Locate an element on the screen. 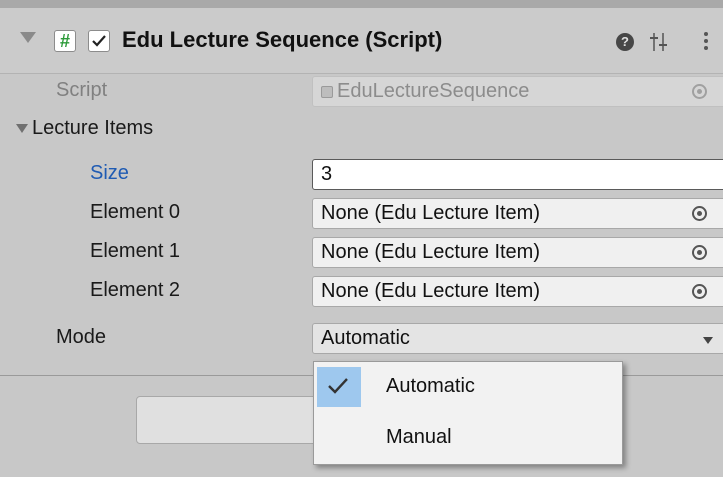 This screenshot has width=723, height=477. mode-row: Mode Automatic is located at coordinates (361, 341).